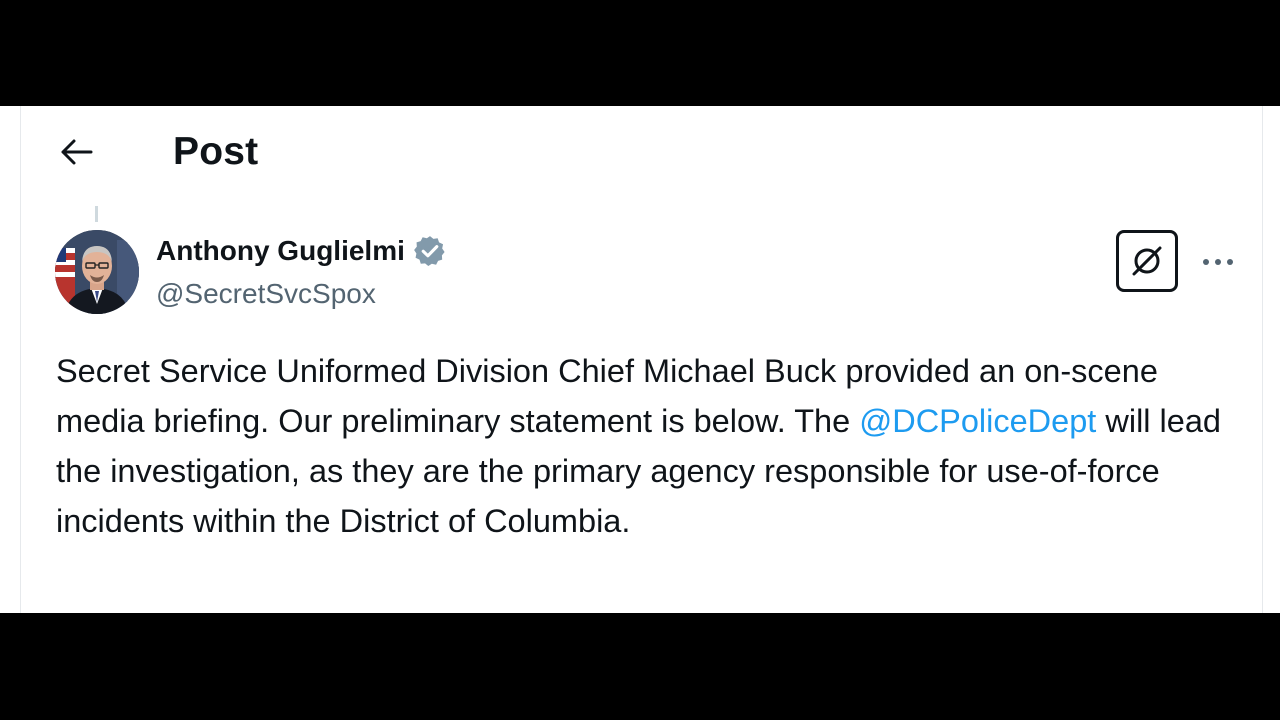 The image size is (1280, 720). Describe the element at coordinates (96, 214) in the screenshot. I see `thread-connector-line` at that location.